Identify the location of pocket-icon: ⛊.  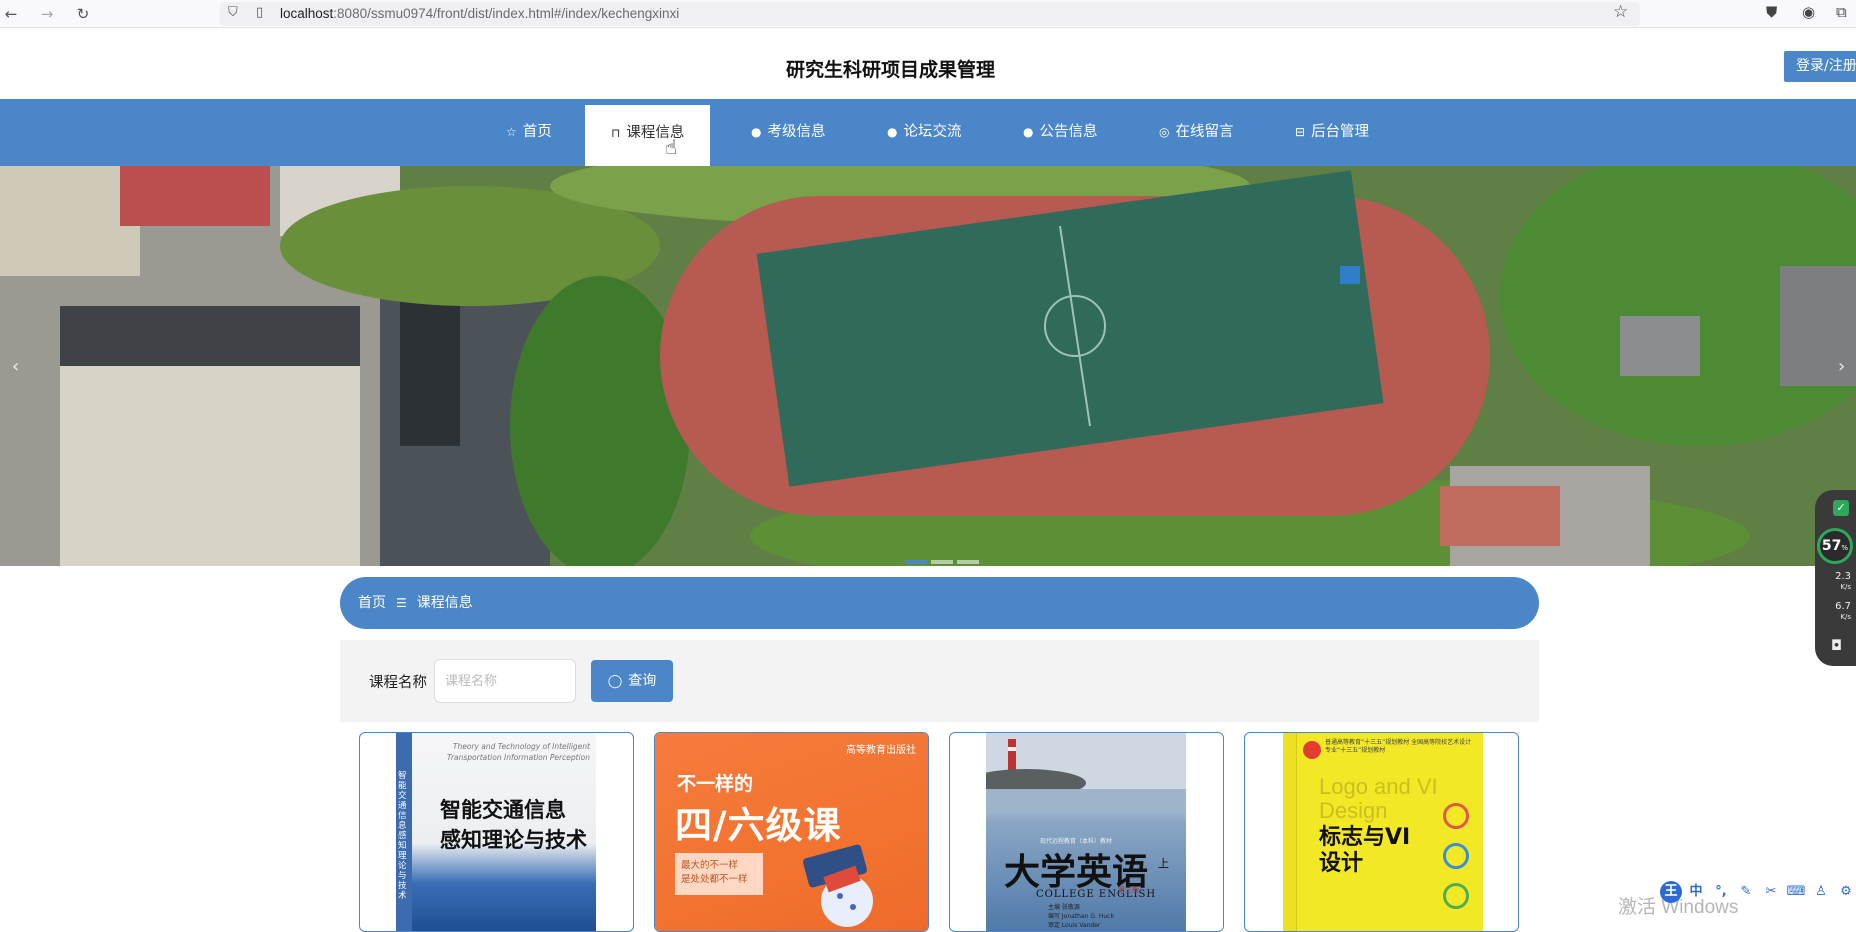
(1771, 12).